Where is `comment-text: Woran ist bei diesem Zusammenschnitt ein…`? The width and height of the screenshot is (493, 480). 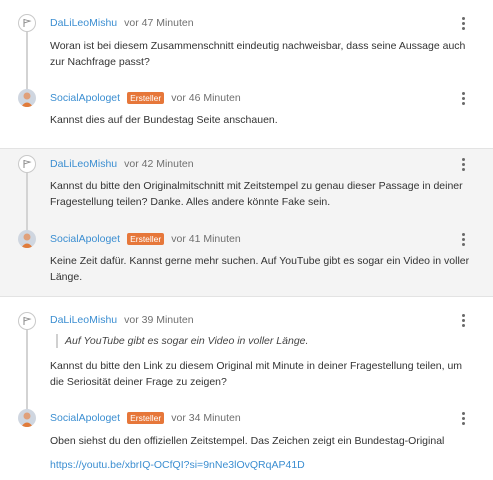
comment-text: Woran ist bei diesem Zusammenschnitt ein… is located at coordinates (258, 54).